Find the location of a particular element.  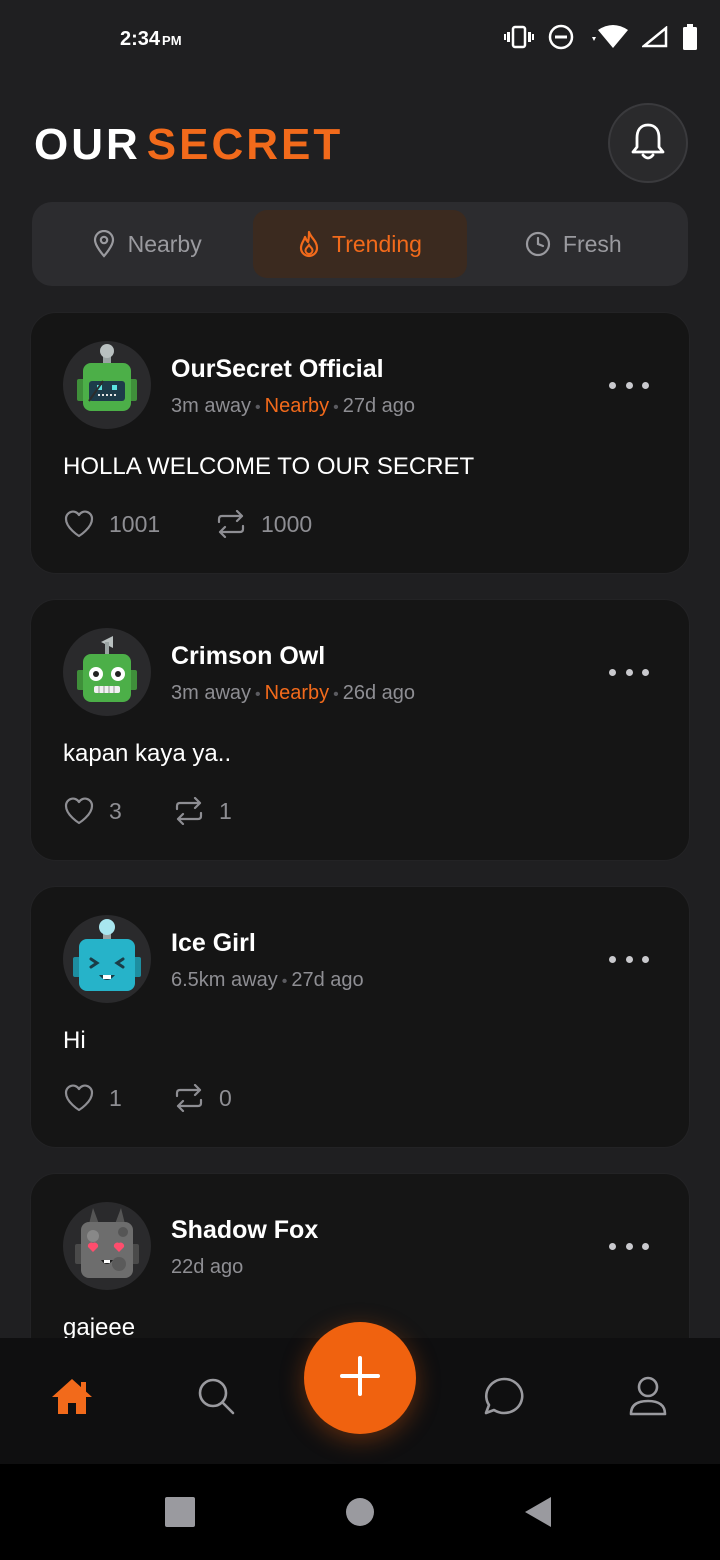

post-actions: 1 0 is located at coordinates (147, 1098).